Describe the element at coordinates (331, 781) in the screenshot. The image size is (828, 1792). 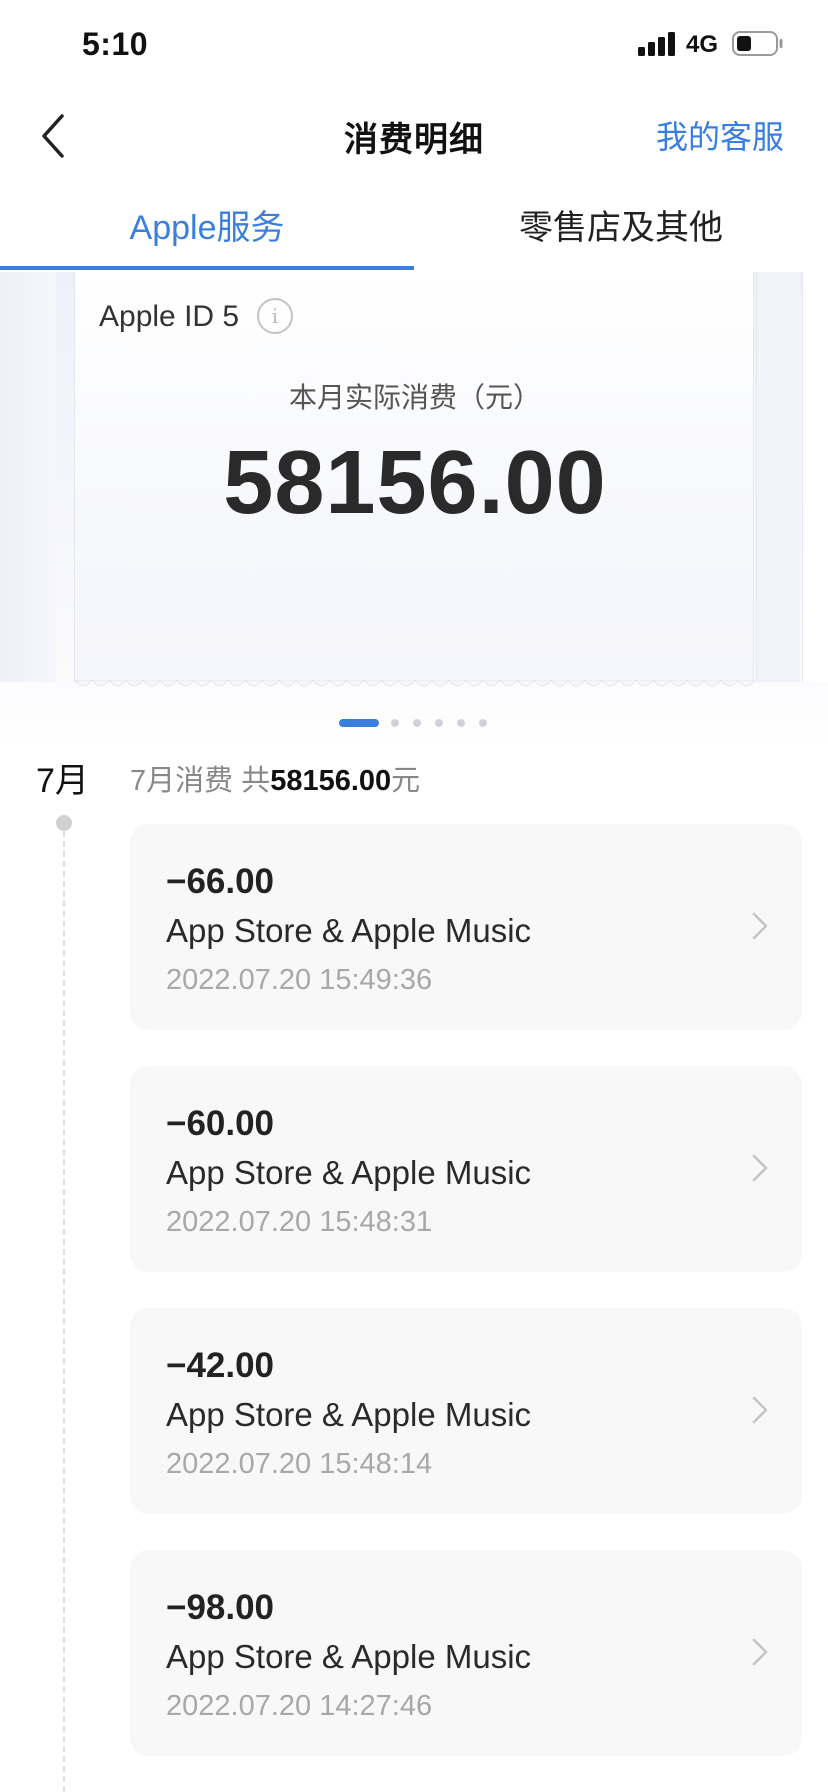
I see `month-summary-total: 58156.00` at that location.